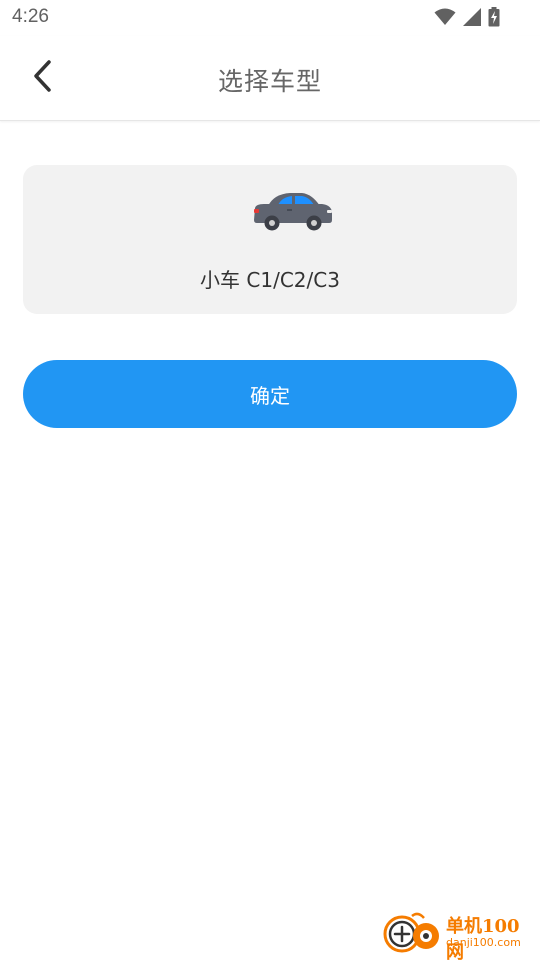 The height and width of the screenshot is (960, 540). What do you see at coordinates (494, 19) in the screenshot?
I see `battery-charging-icon` at bounding box center [494, 19].